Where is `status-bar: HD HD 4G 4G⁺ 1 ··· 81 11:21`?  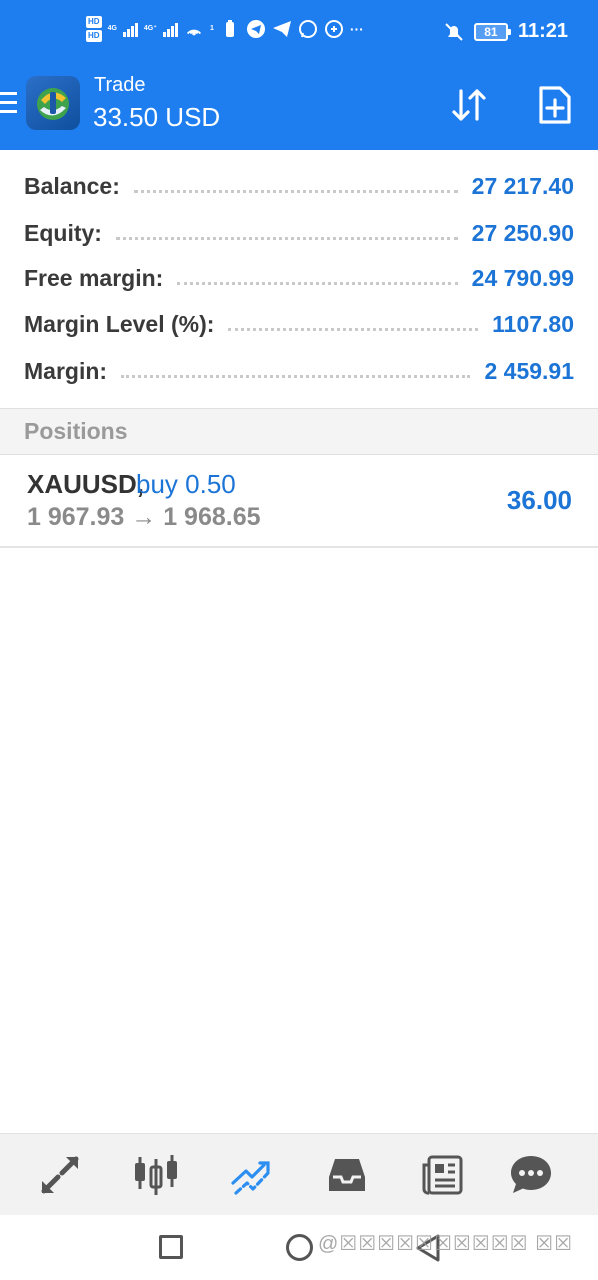 status-bar: HD HD 4G 4G⁺ 1 ··· 81 11:21 is located at coordinates (299, 34).